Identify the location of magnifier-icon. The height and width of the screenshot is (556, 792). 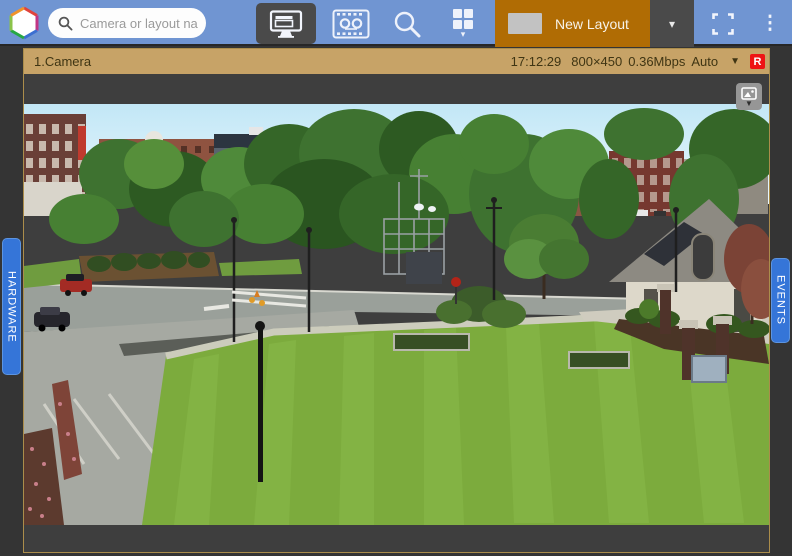
(407, 24).